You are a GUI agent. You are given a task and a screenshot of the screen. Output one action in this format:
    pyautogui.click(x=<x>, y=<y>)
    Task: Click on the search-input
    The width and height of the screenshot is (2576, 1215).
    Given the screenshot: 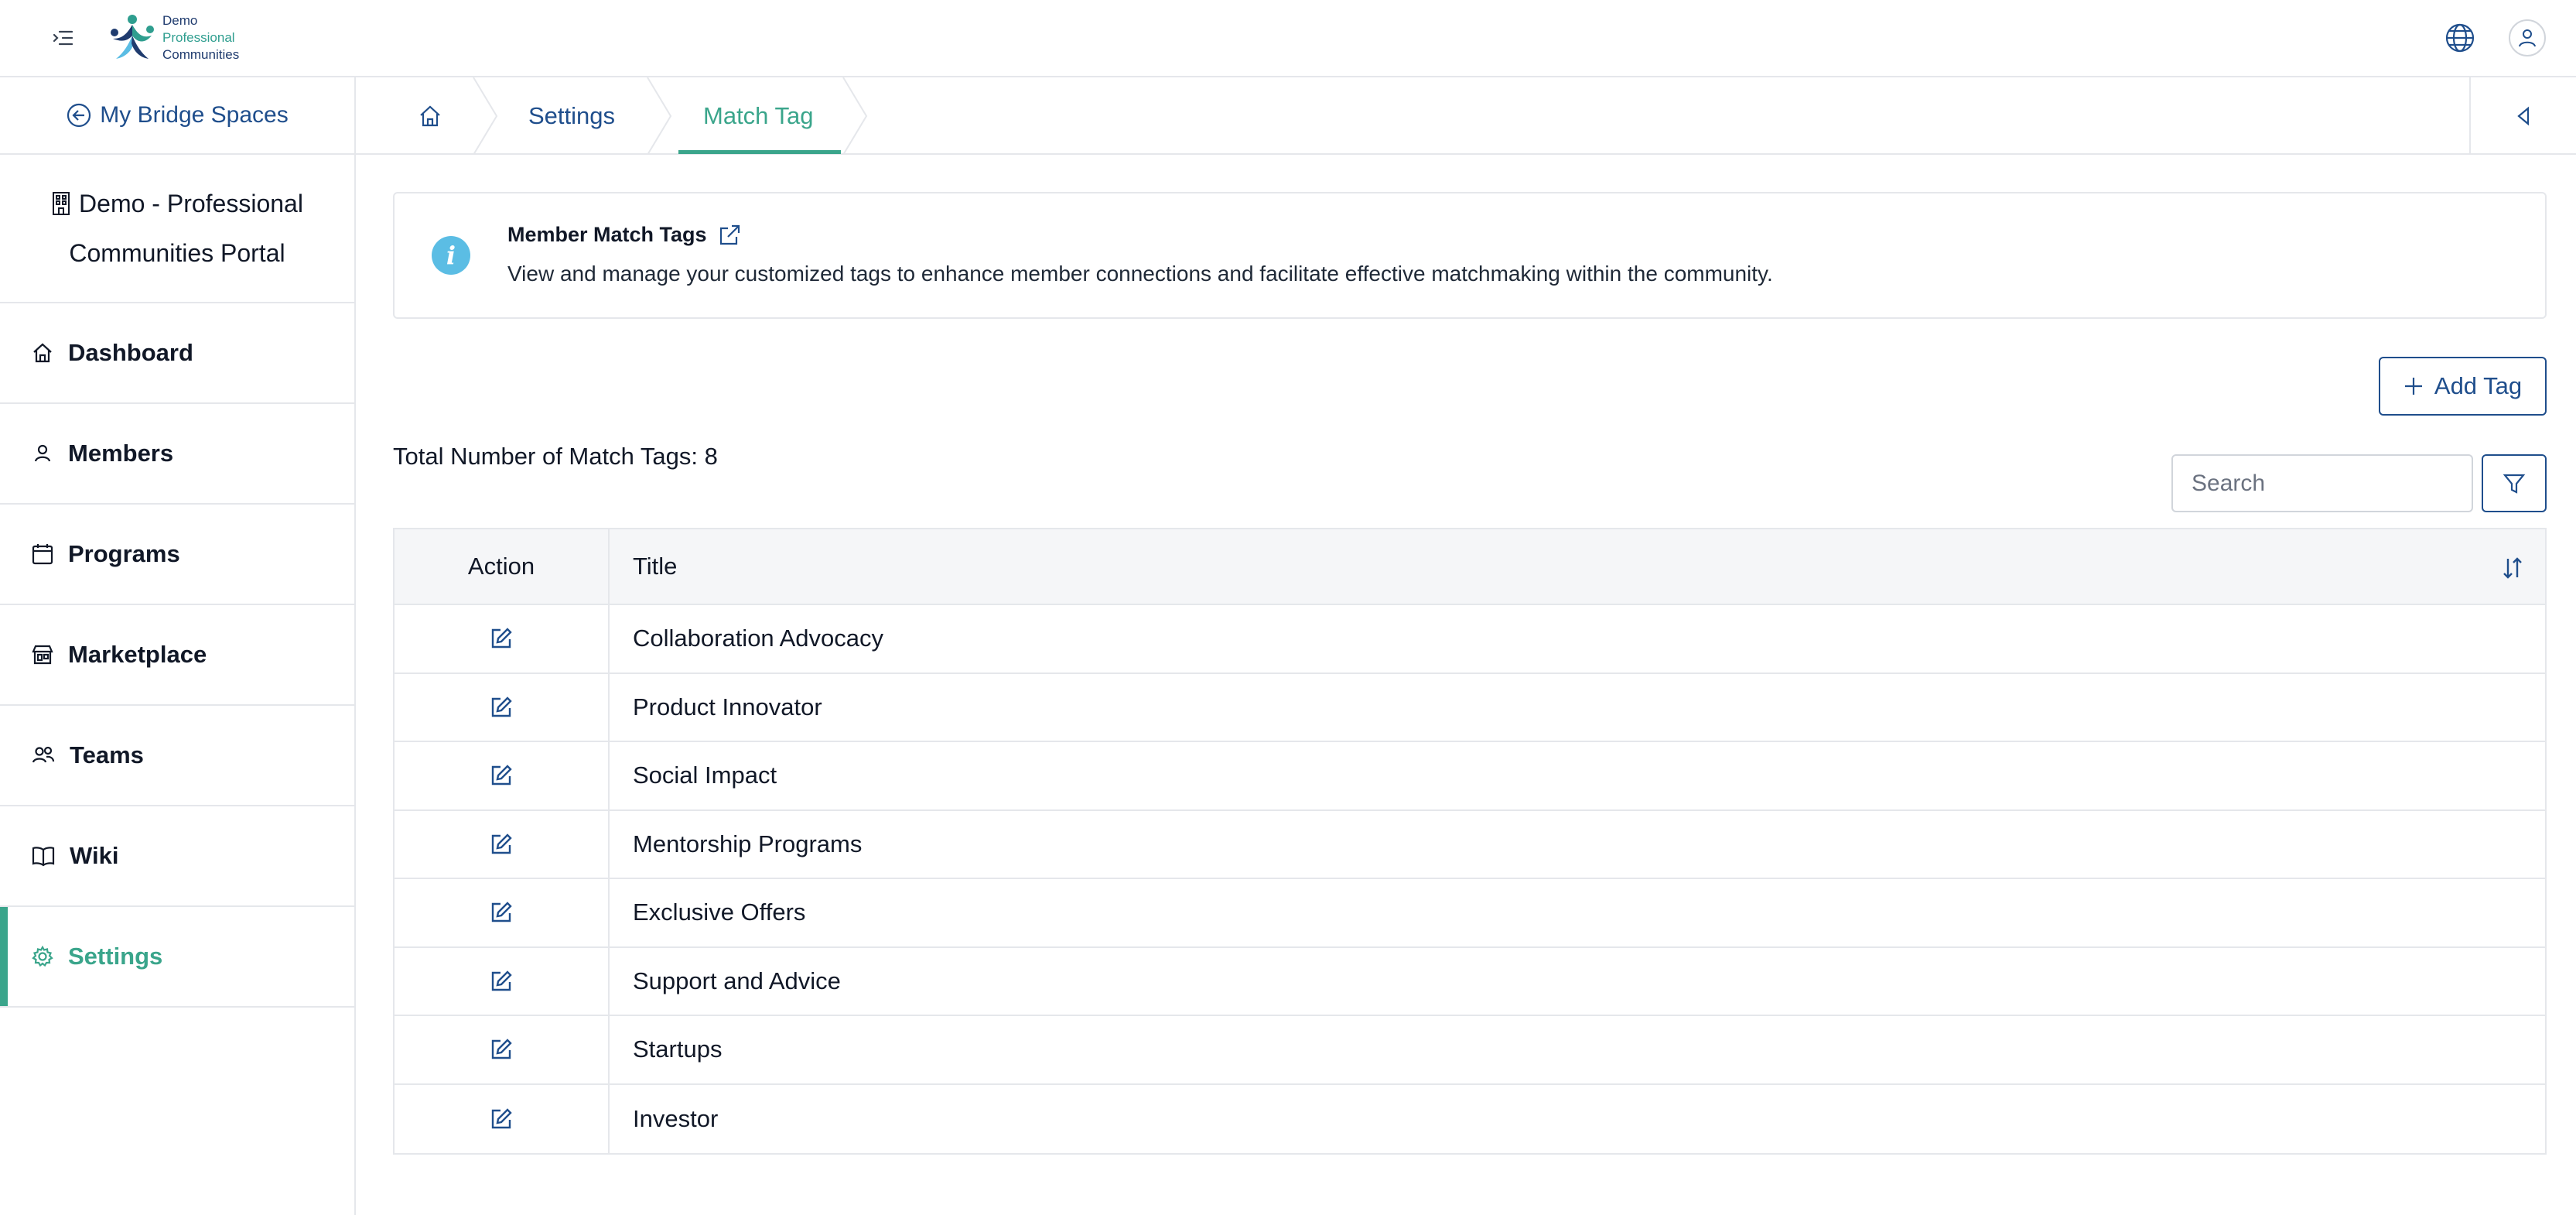 What is the action you would take?
    pyautogui.click(x=2322, y=483)
    